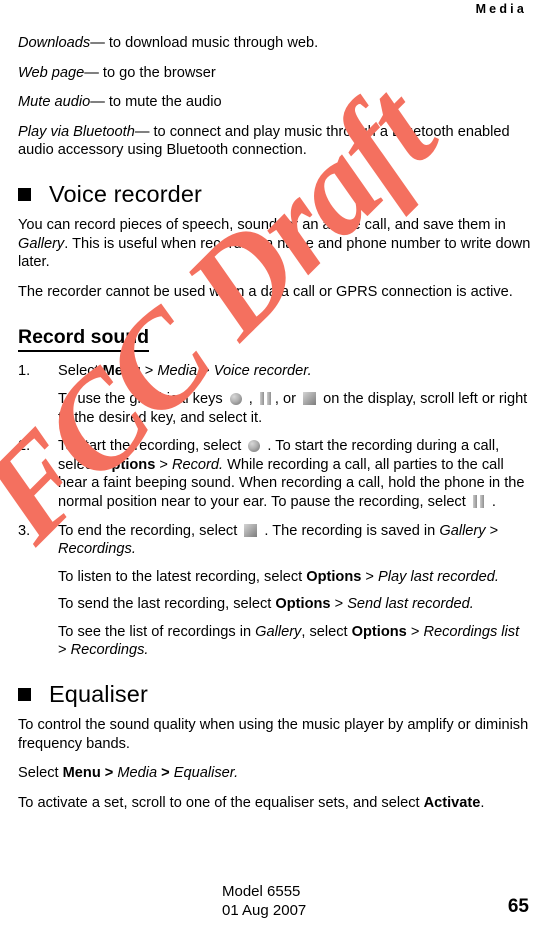 Image resolution: width=543 pixels, height=936 pixels. Describe the element at coordinates (264, 901) in the screenshot. I see `footer-model-block: Model 6555 01 Aug 2007` at that location.